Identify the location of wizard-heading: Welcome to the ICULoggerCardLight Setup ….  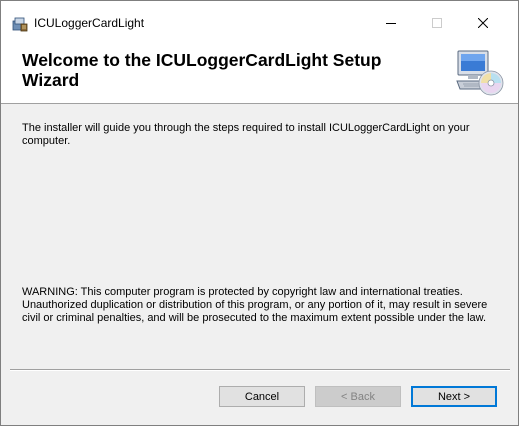
(202, 70).